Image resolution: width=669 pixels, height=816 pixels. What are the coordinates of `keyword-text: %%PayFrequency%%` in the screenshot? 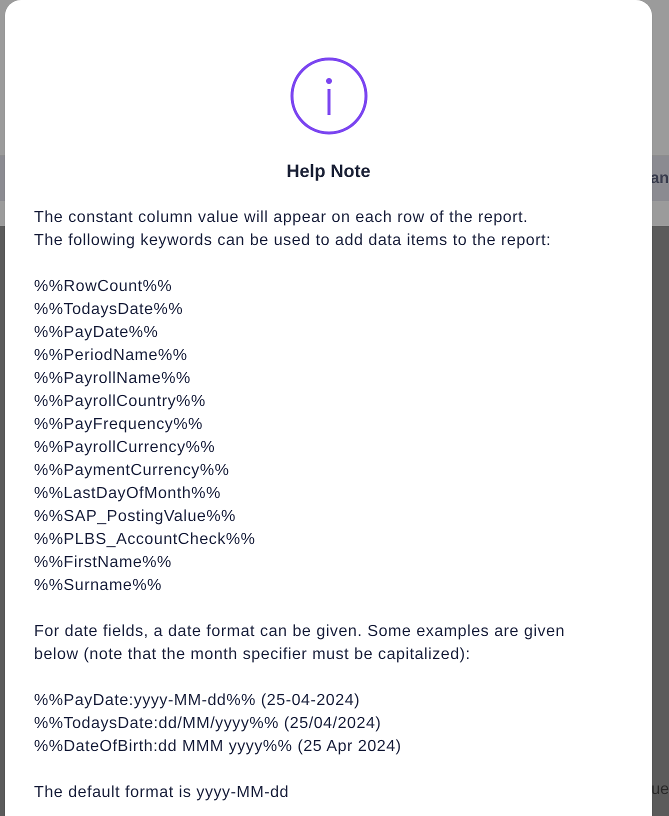 It's located at (118, 425).